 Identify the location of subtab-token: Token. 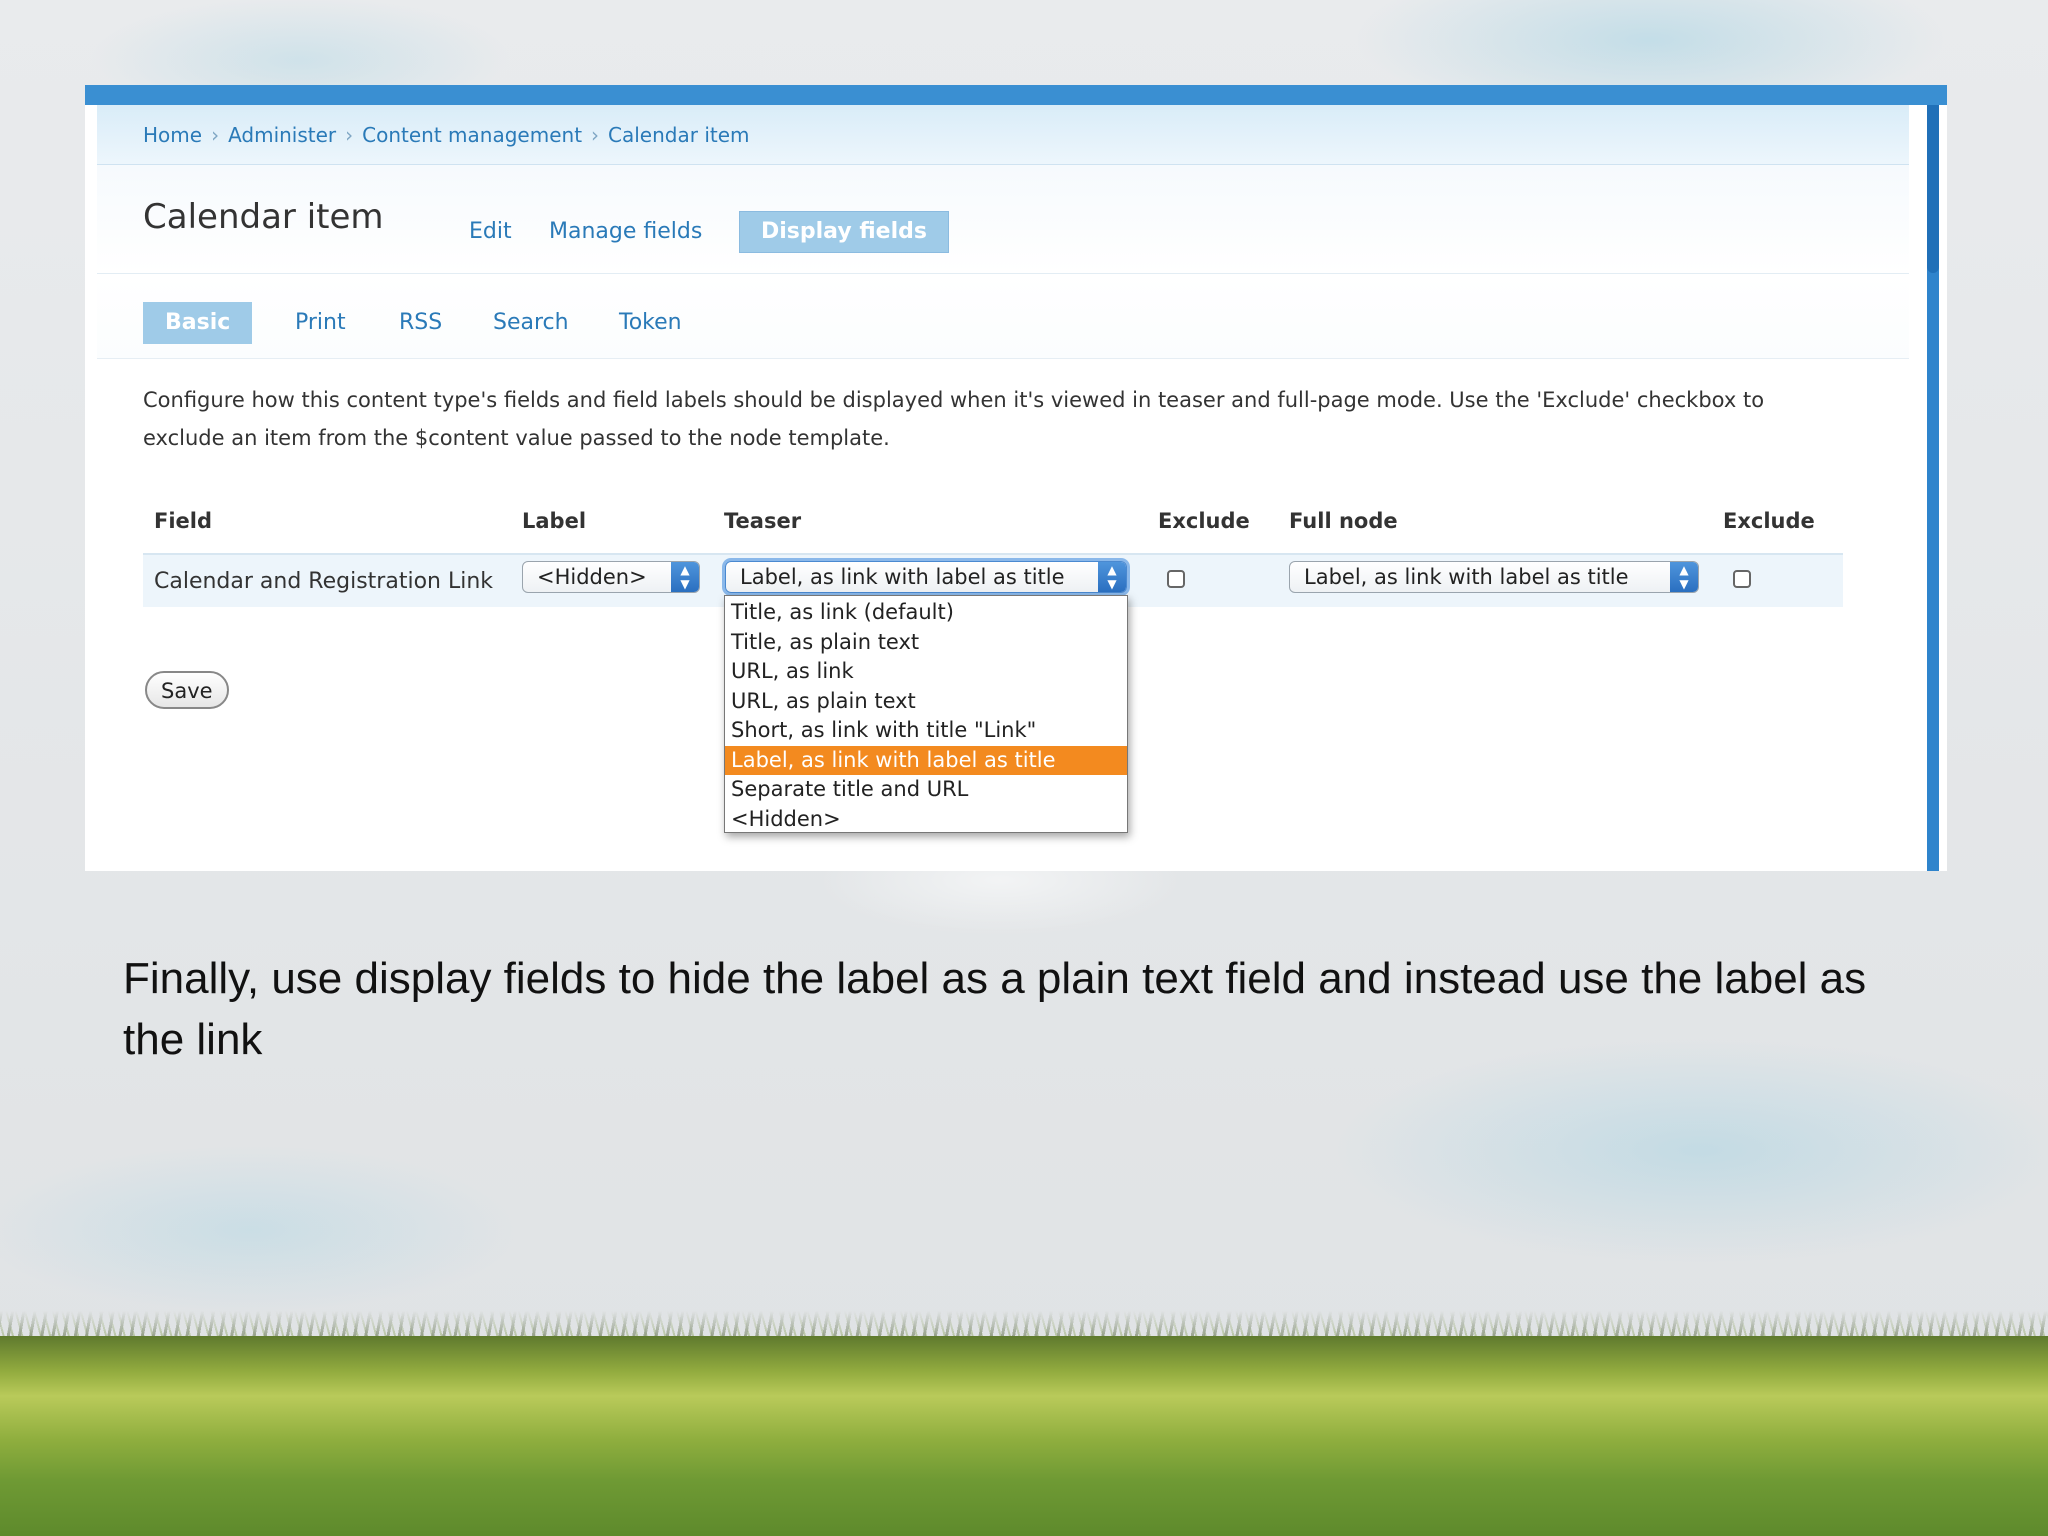
(650, 323).